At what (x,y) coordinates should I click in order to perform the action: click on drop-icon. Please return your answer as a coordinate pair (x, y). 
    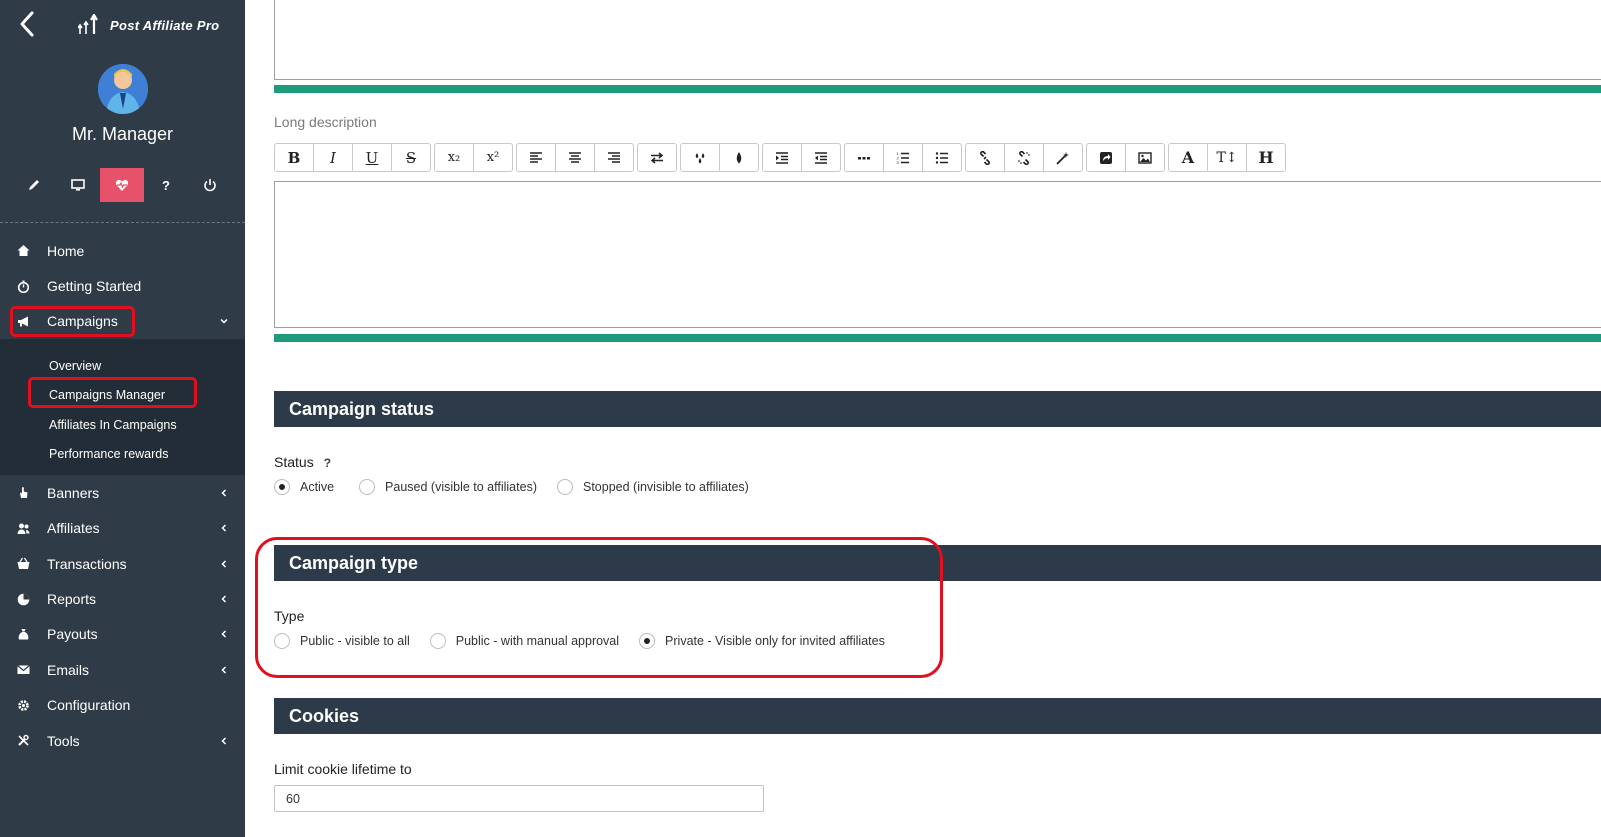
    Looking at the image, I should click on (739, 157).